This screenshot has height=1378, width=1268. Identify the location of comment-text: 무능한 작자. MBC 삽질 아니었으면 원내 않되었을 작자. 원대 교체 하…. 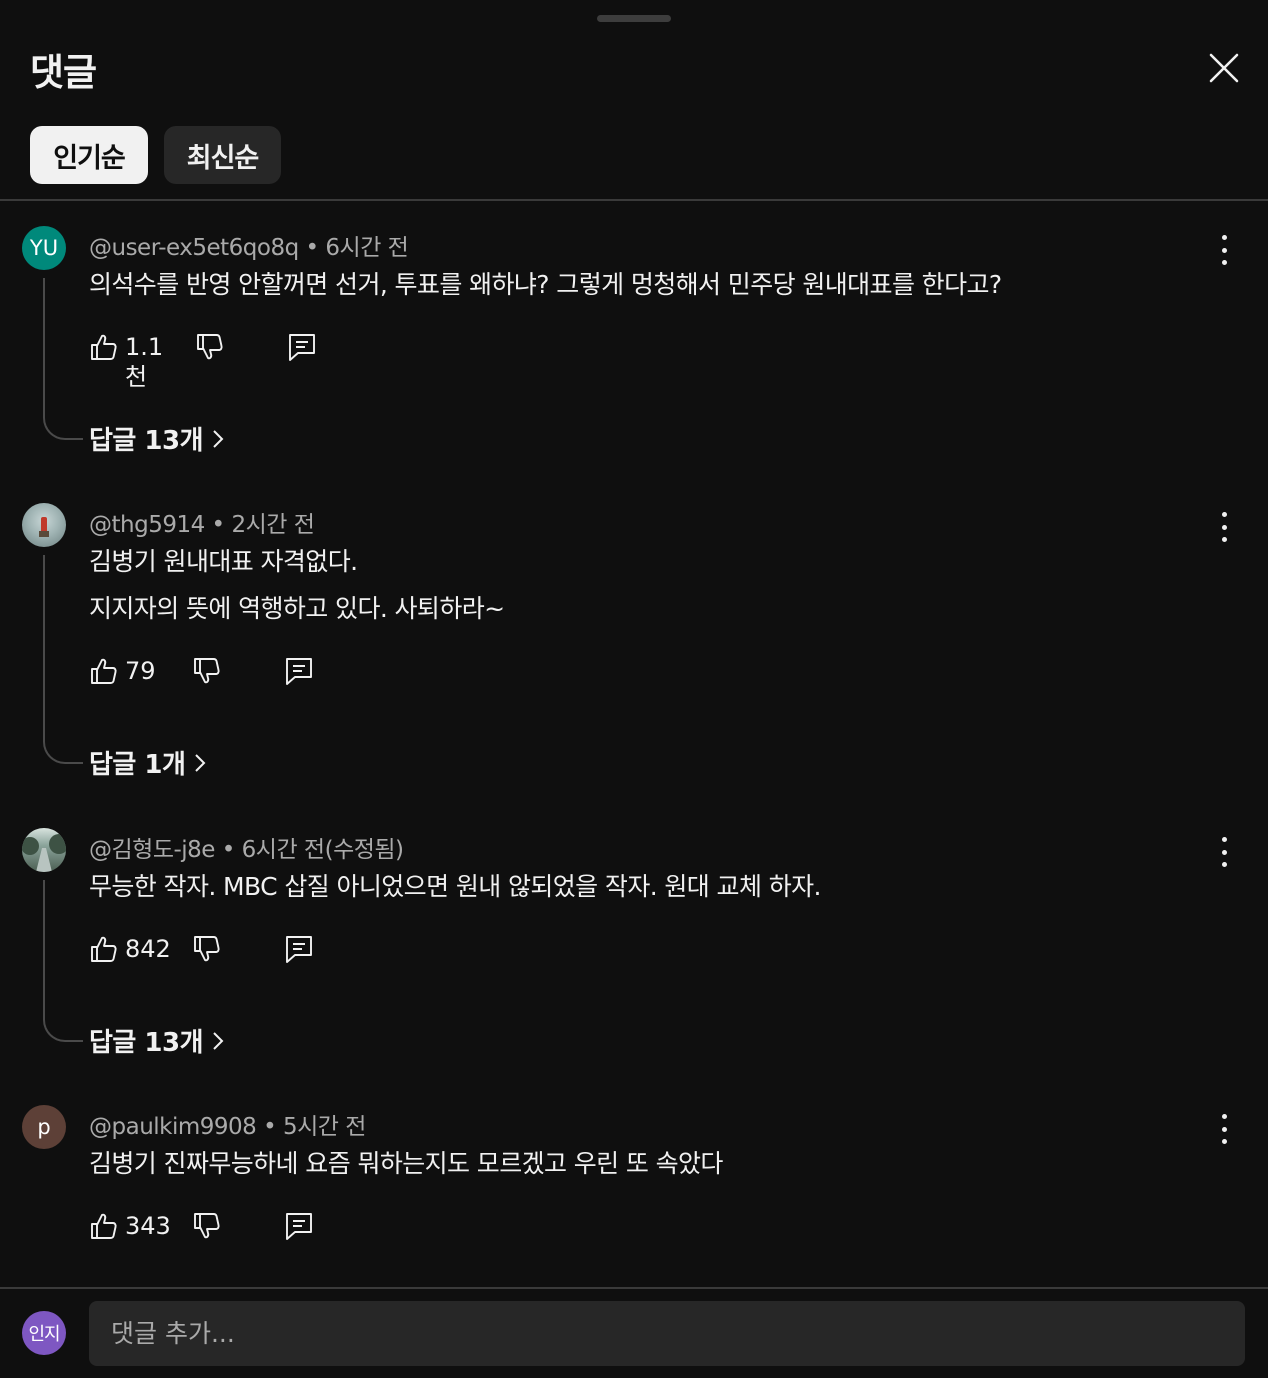
(455, 886).